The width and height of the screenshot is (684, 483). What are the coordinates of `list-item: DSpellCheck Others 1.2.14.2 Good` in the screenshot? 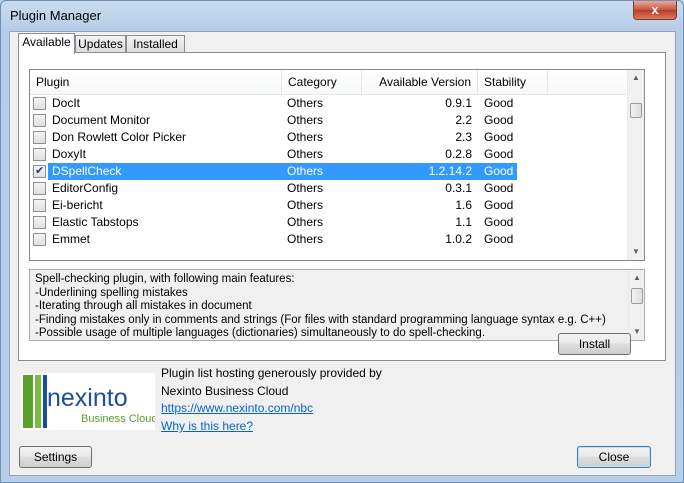 It's located at (328, 171).